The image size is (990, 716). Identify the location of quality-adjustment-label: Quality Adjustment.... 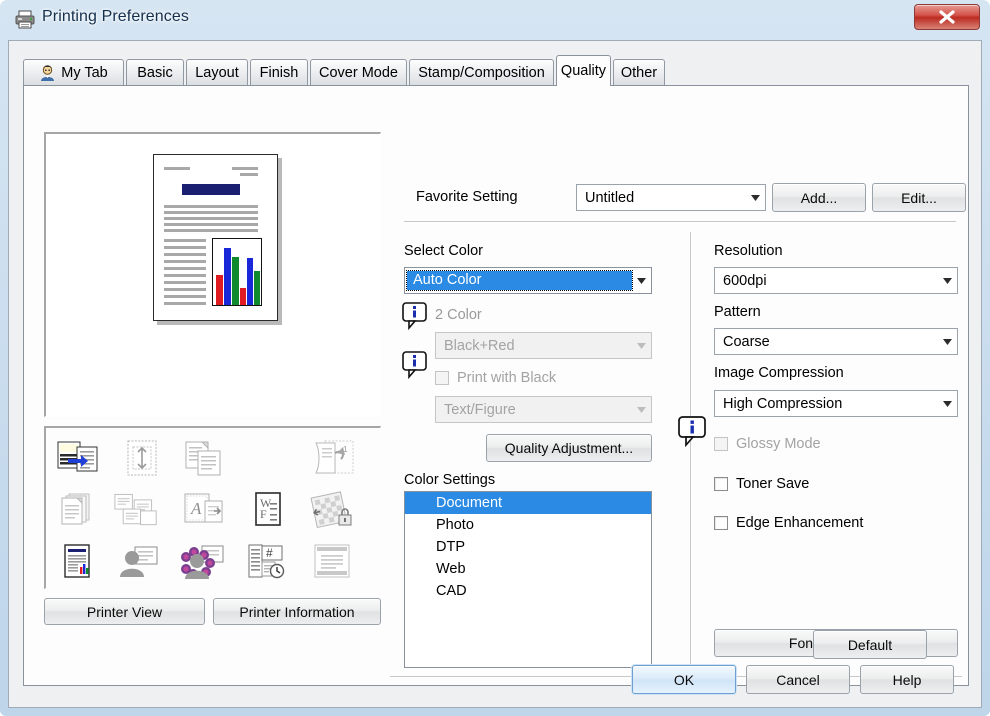
(569, 448).